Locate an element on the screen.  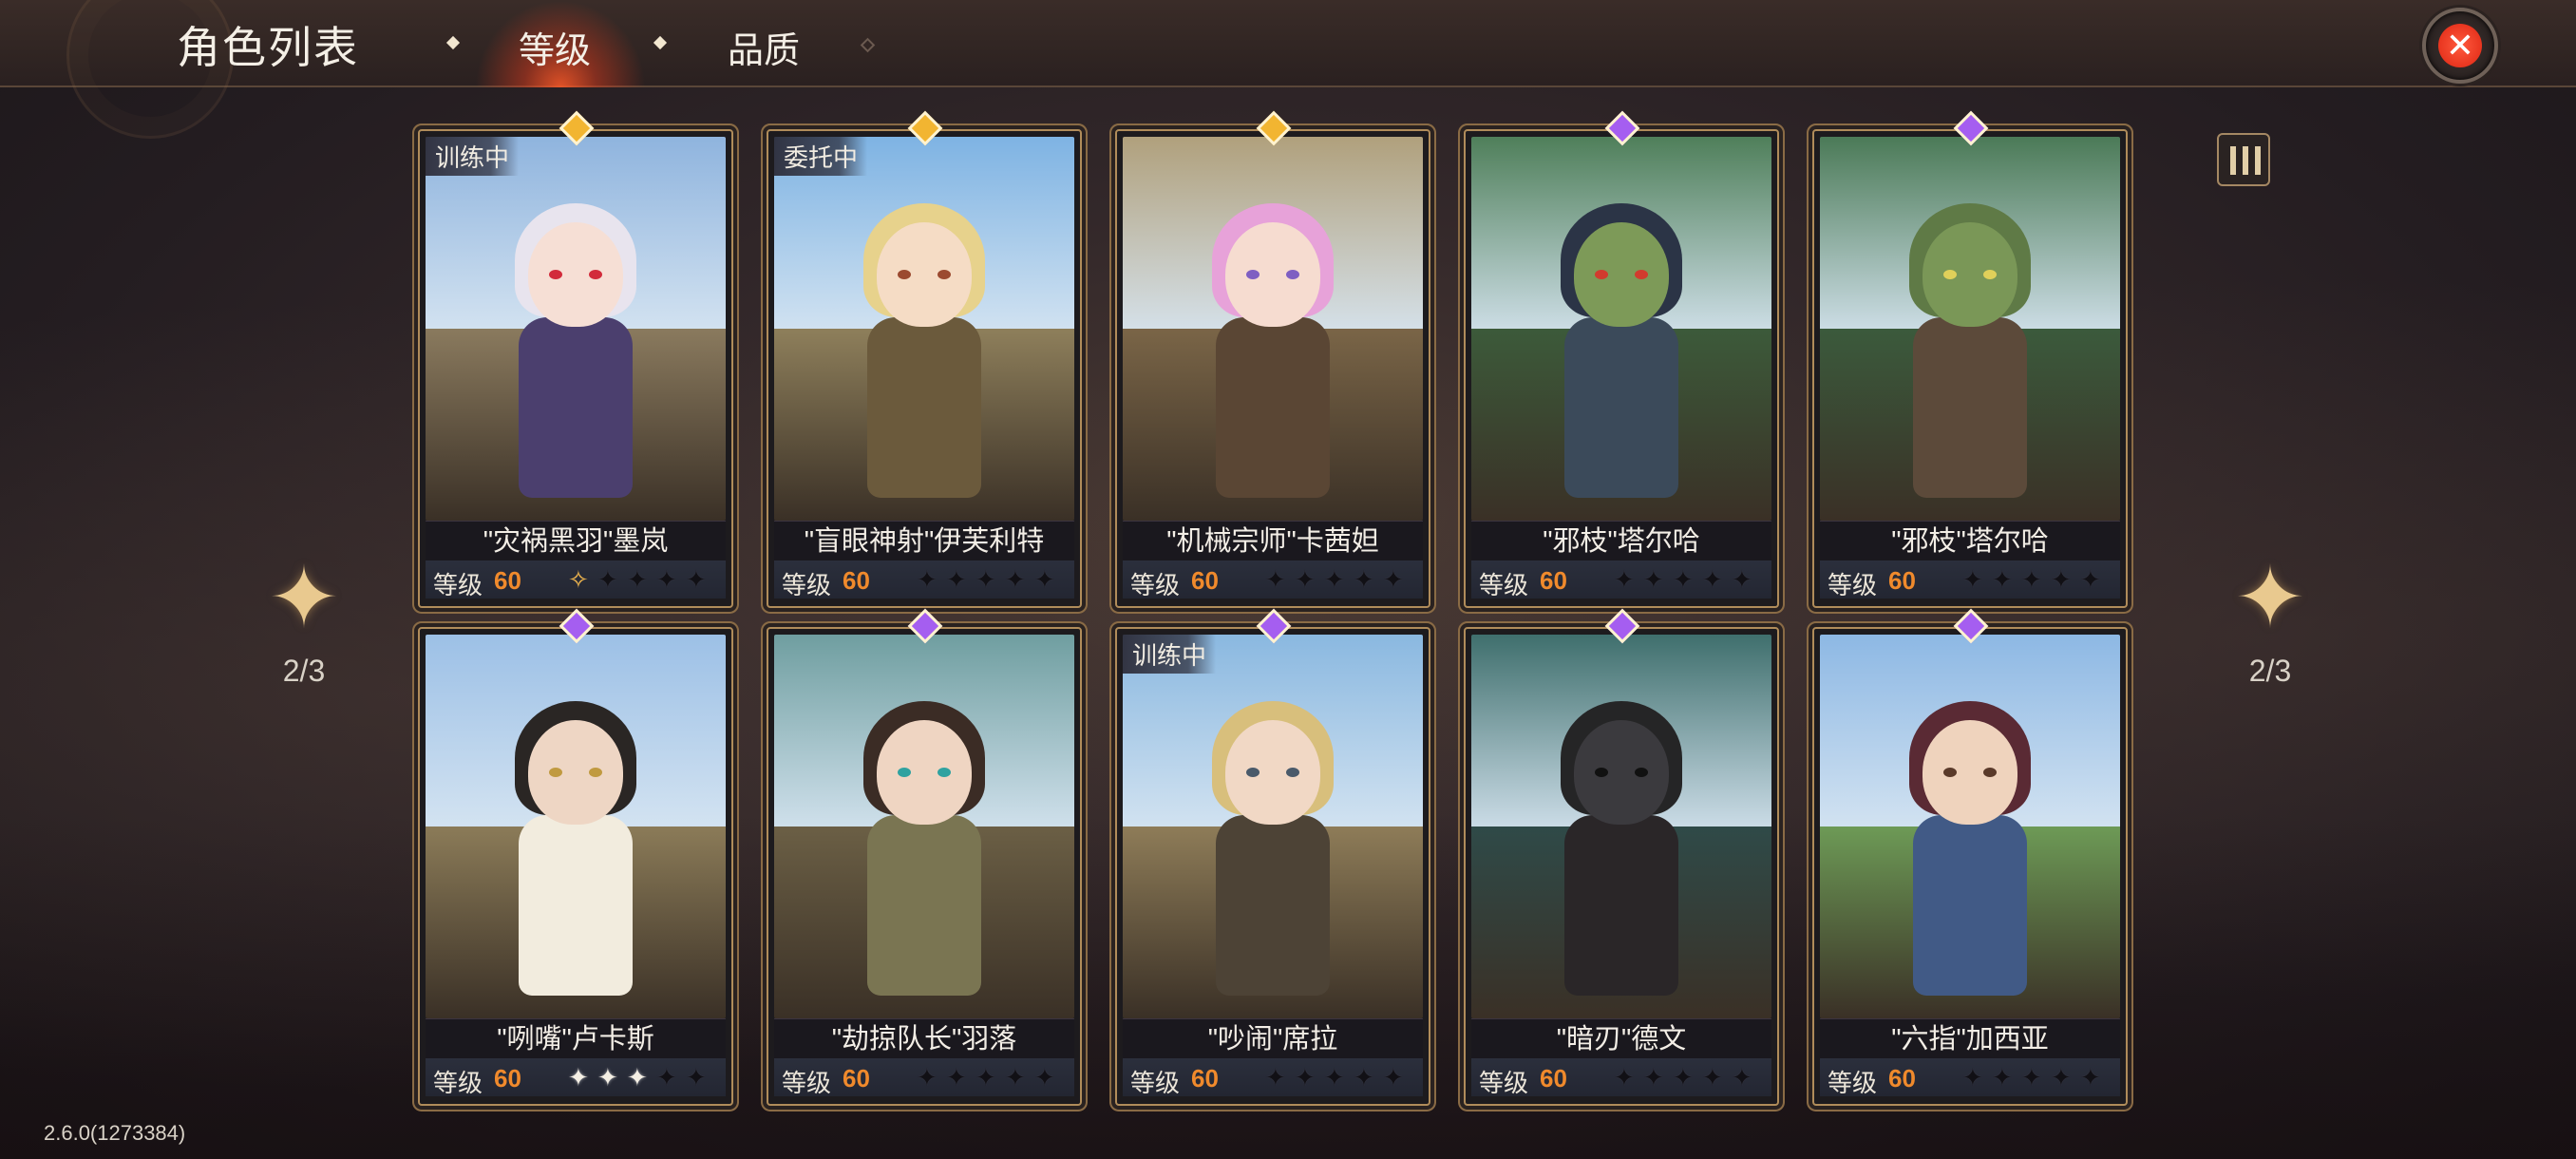
character-card: "咧嘴"卢卡斯 等级 60 ✦ ✦ ✦ ✦ ✦ is located at coordinates (575, 857).